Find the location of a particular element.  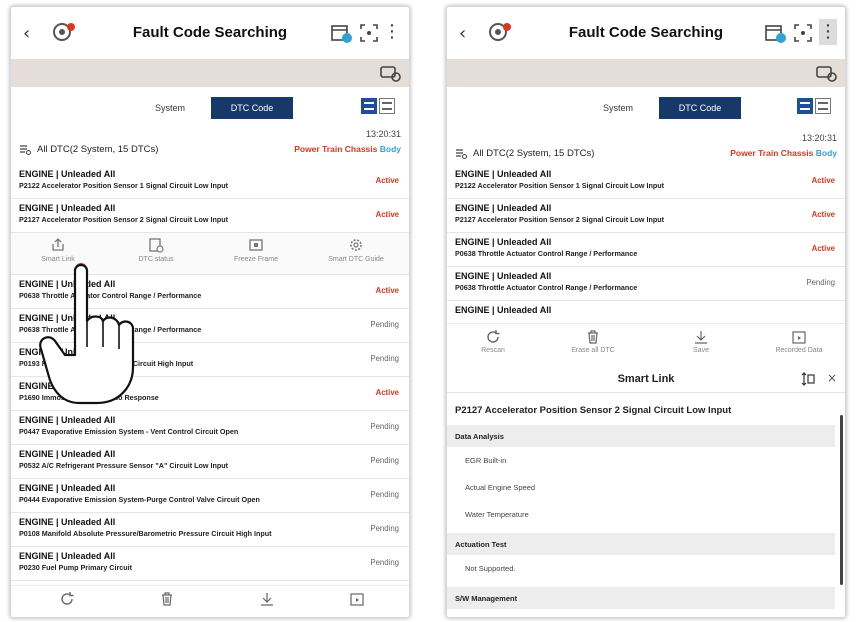

list-item: EGR Built-in is located at coordinates (485, 460).